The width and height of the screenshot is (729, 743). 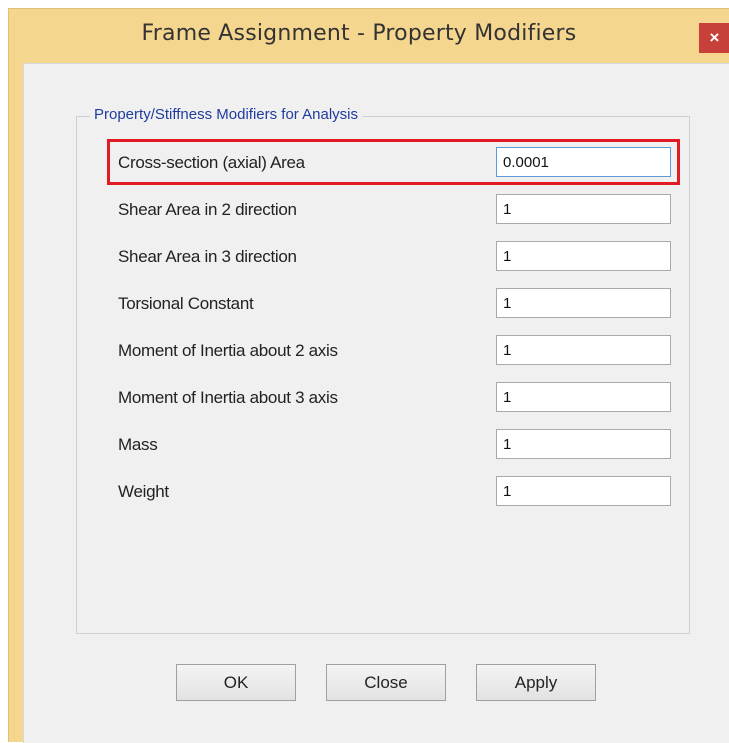 I want to click on label-moment-inertia-2: Moment of Inertia about 2 axis, so click(x=228, y=350).